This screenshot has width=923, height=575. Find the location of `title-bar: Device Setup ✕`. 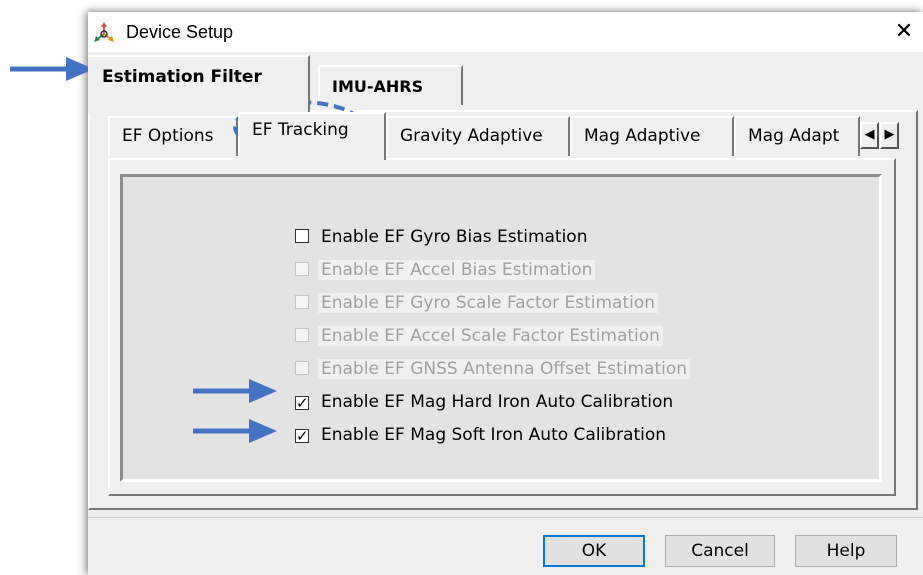

title-bar: Device Setup ✕ is located at coordinates (505, 32).